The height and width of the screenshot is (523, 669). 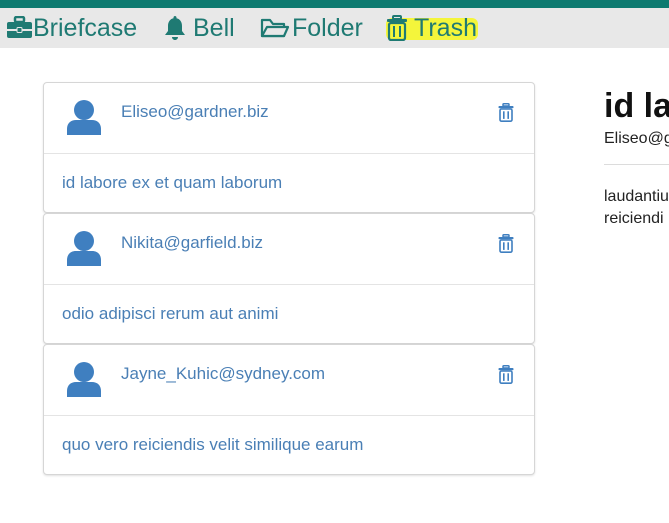 I want to click on nav-item-bell: Bell, so click(x=199, y=28).